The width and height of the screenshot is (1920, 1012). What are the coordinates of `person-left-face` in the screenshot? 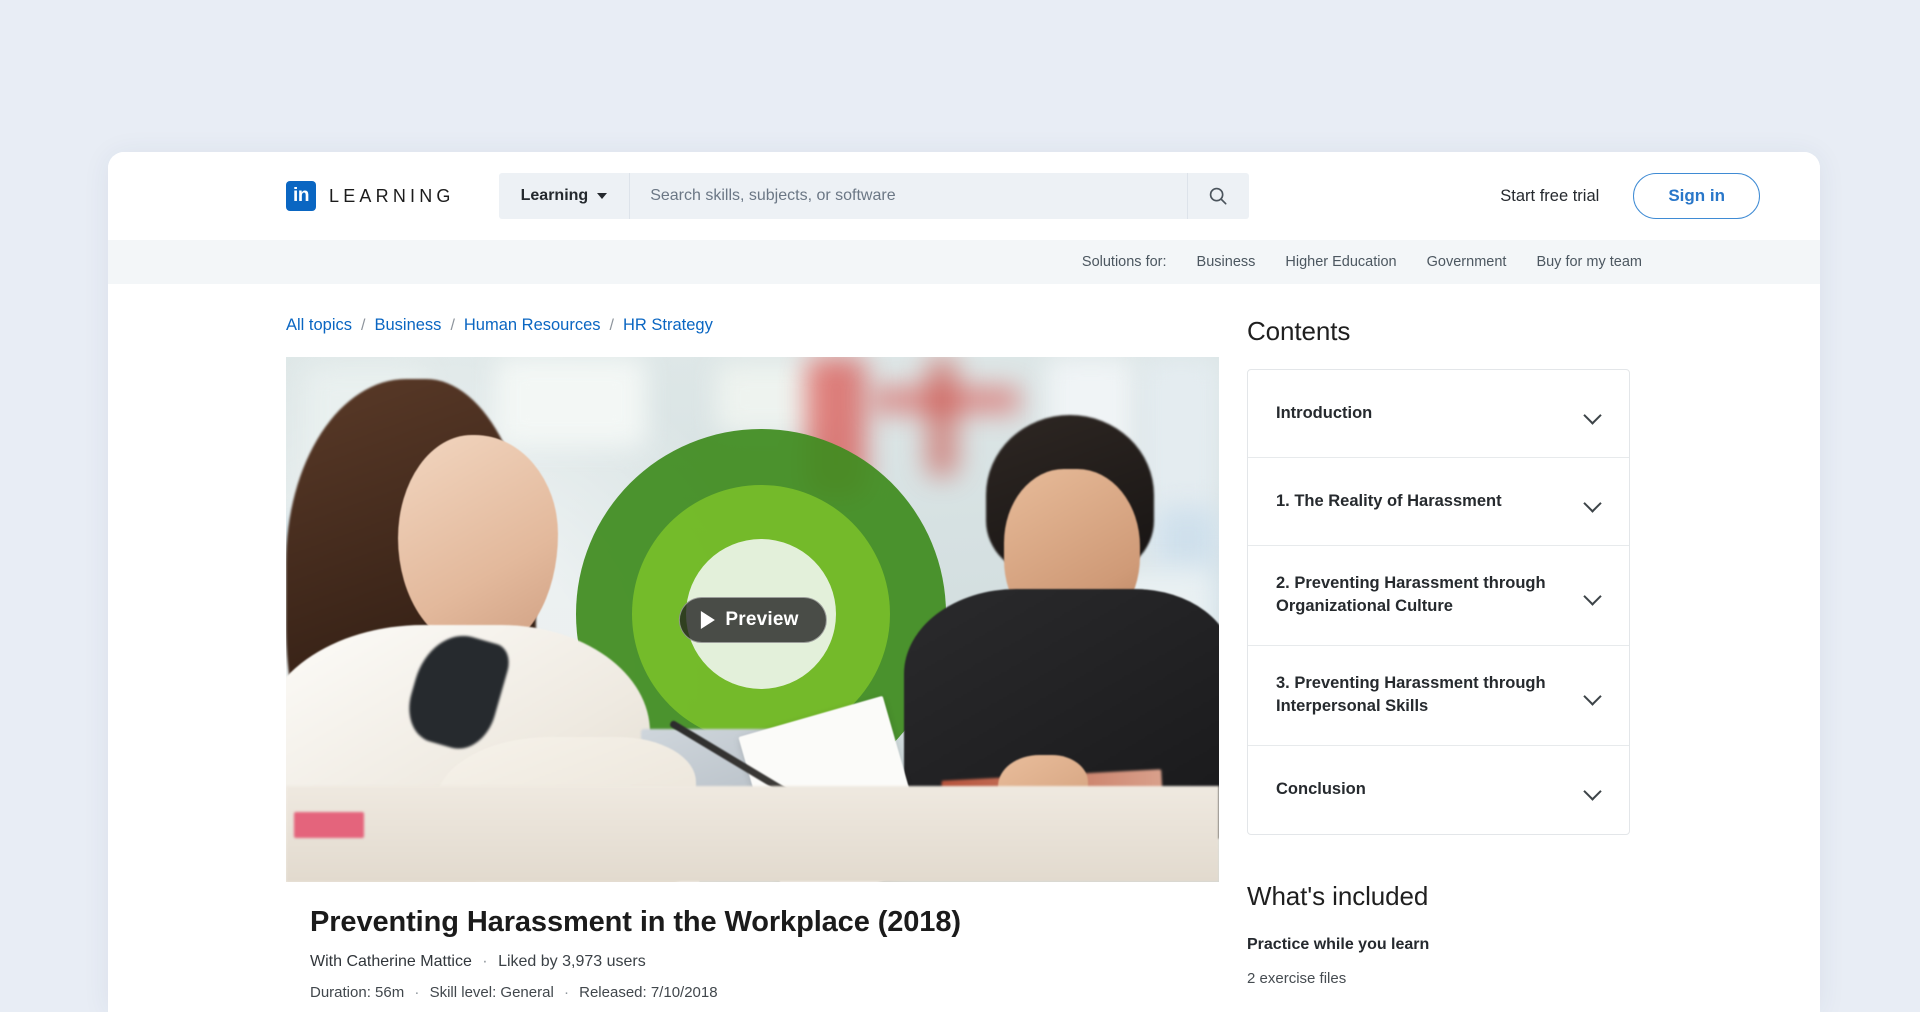 It's located at (478, 542).